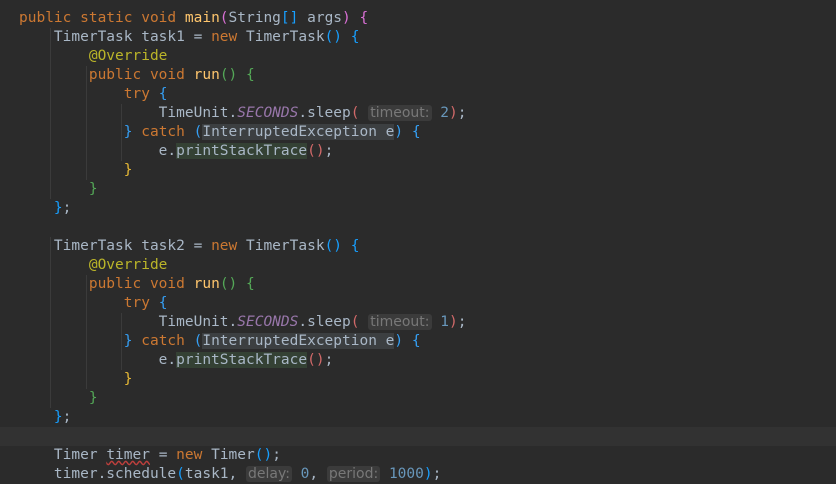 This screenshot has height=484, width=836. What do you see at coordinates (406, 474) in the screenshot?
I see `code-token: 1000` at bounding box center [406, 474].